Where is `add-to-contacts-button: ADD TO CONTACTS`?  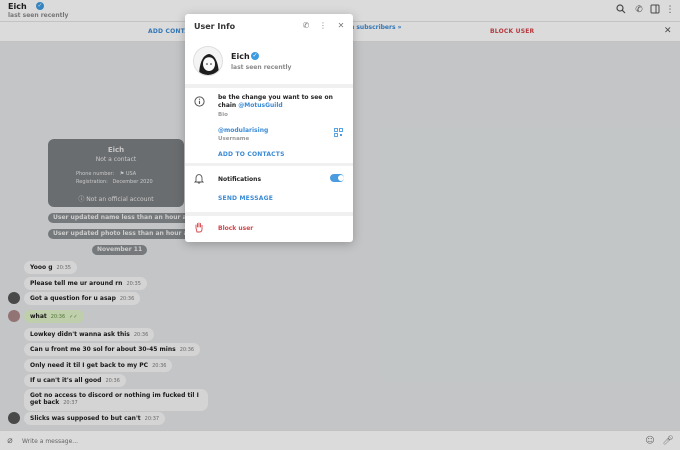 add-to-contacts-button: ADD TO CONTACTS is located at coordinates (251, 154).